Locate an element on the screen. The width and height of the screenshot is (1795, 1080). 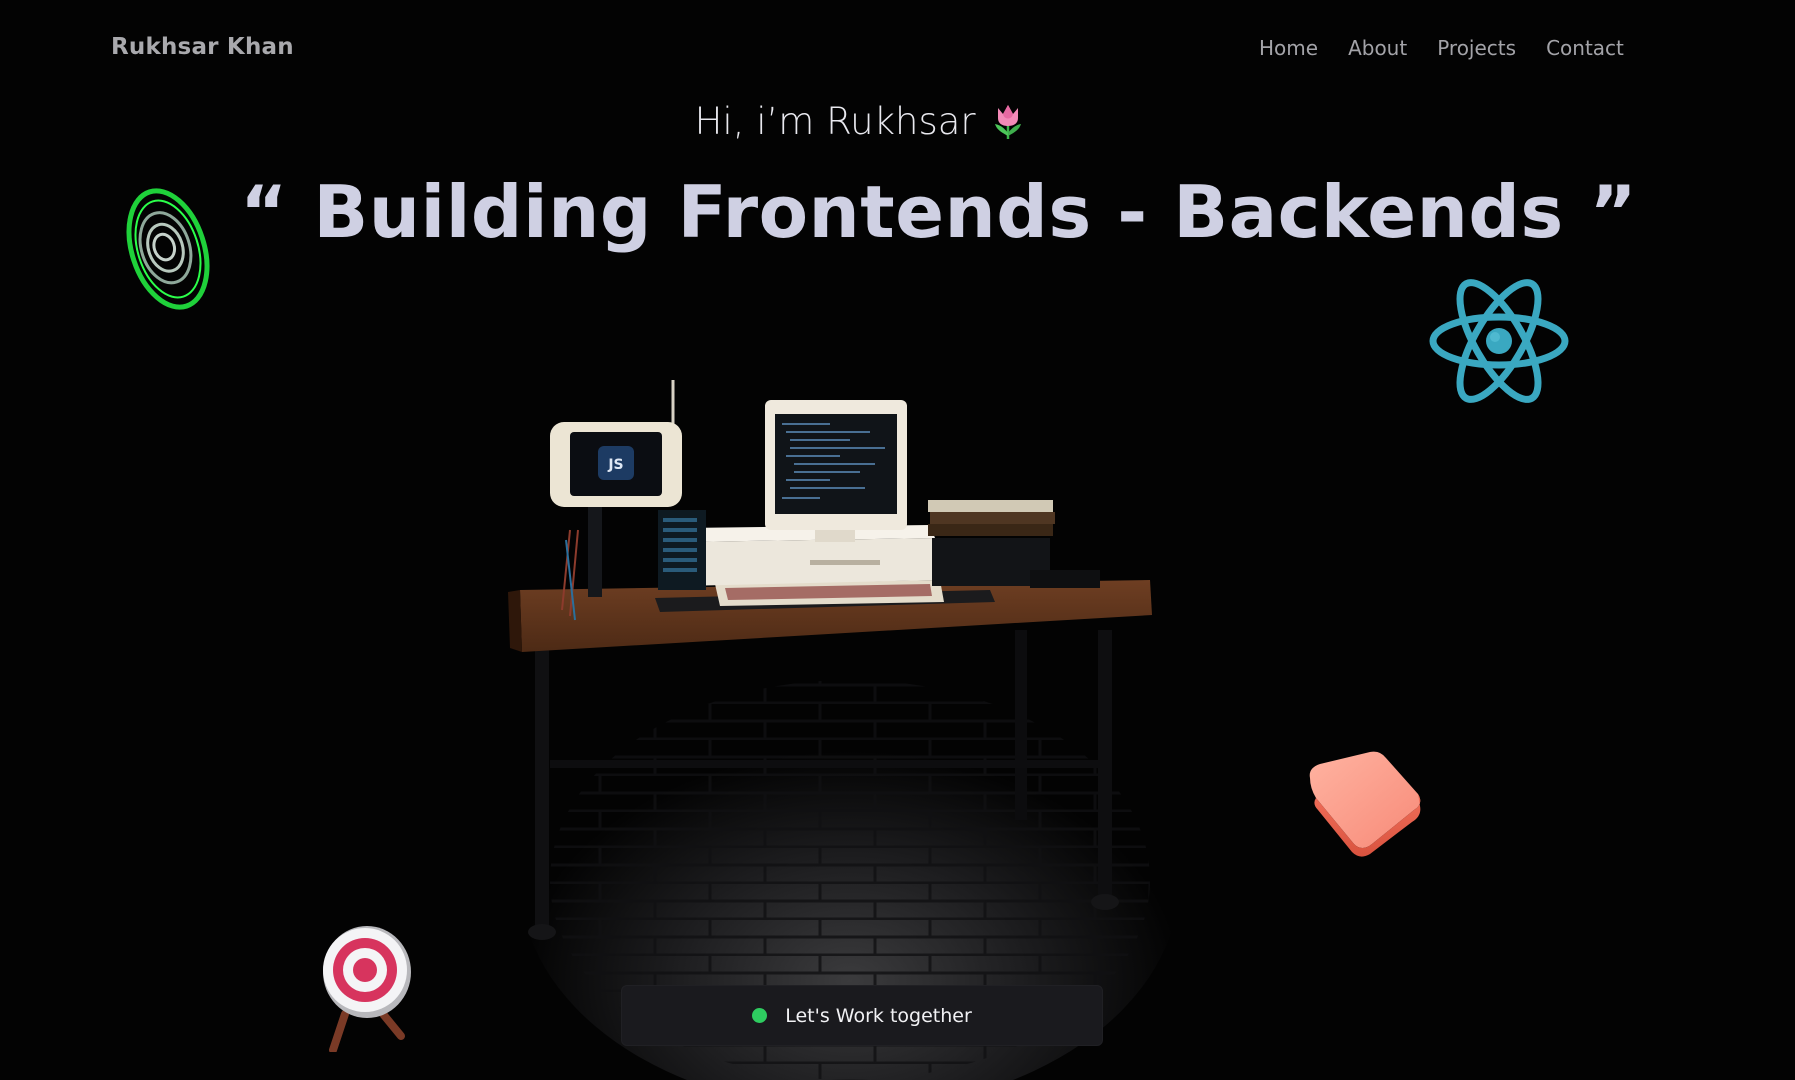
tulip-icon is located at coordinates (1008, 125).